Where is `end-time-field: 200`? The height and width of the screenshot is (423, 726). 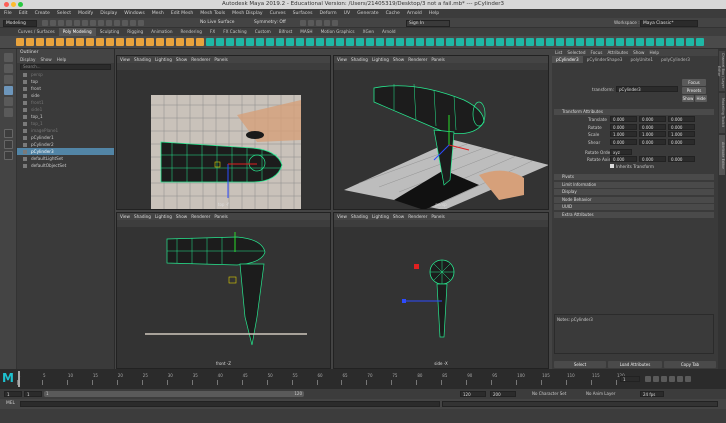
end-time-field: 200 is located at coordinates (503, 394).